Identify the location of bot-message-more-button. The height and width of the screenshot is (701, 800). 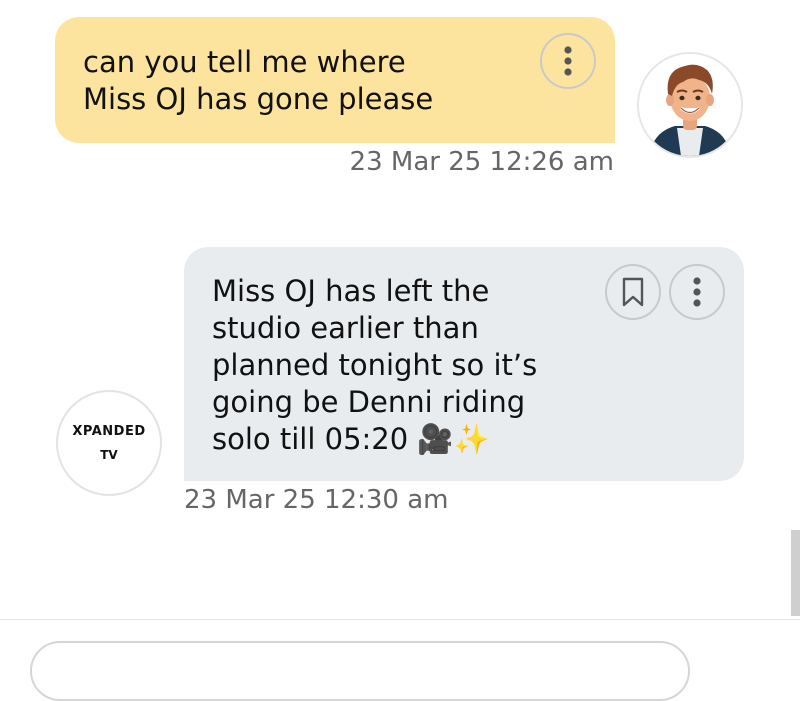
(697, 292).